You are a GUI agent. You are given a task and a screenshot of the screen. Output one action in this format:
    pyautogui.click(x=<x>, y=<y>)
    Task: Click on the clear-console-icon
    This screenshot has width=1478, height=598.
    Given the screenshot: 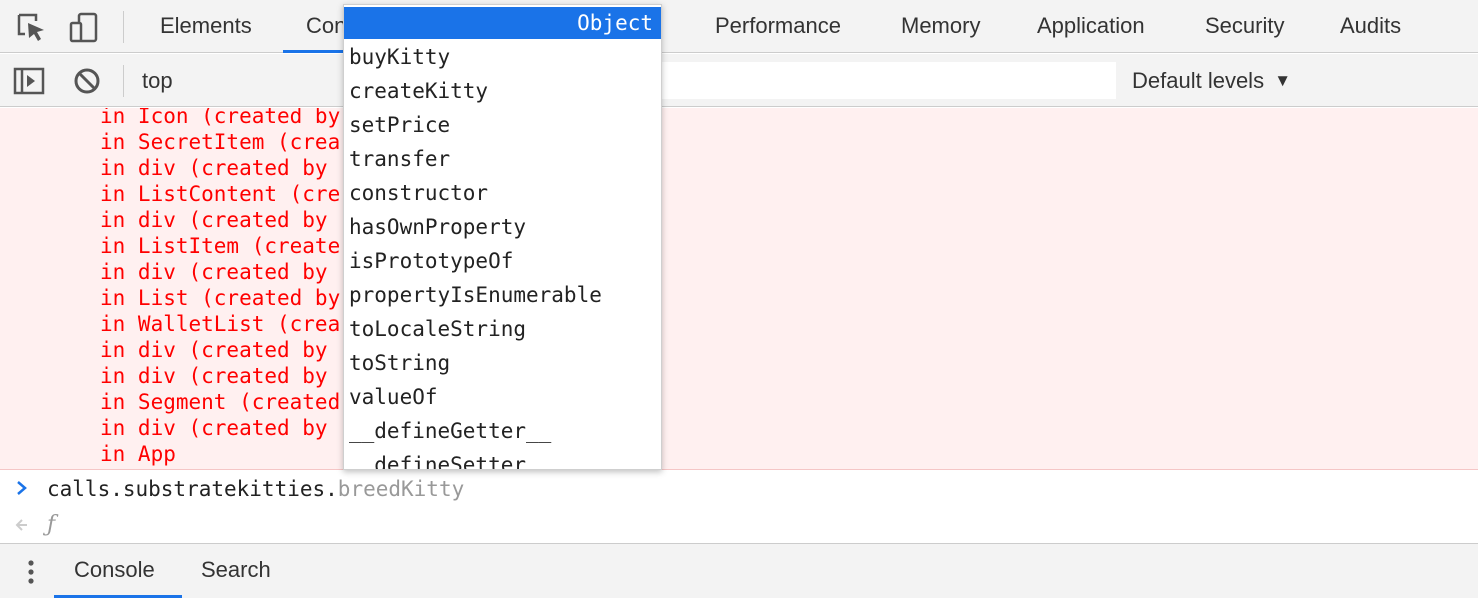 What is the action you would take?
    pyautogui.click(x=87, y=81)
    